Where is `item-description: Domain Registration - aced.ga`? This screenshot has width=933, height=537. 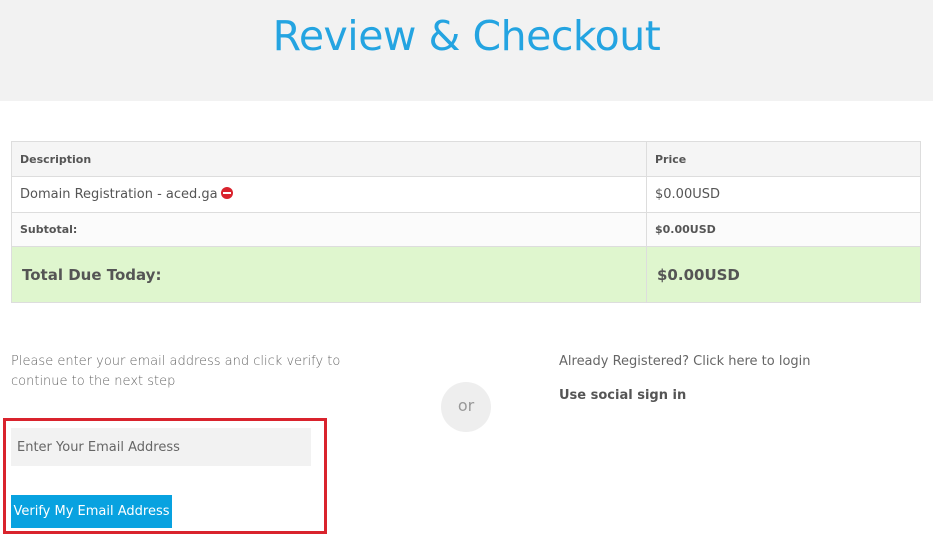
item-description: Domain Registration - aced.ga is located at coordinates (119, 194).